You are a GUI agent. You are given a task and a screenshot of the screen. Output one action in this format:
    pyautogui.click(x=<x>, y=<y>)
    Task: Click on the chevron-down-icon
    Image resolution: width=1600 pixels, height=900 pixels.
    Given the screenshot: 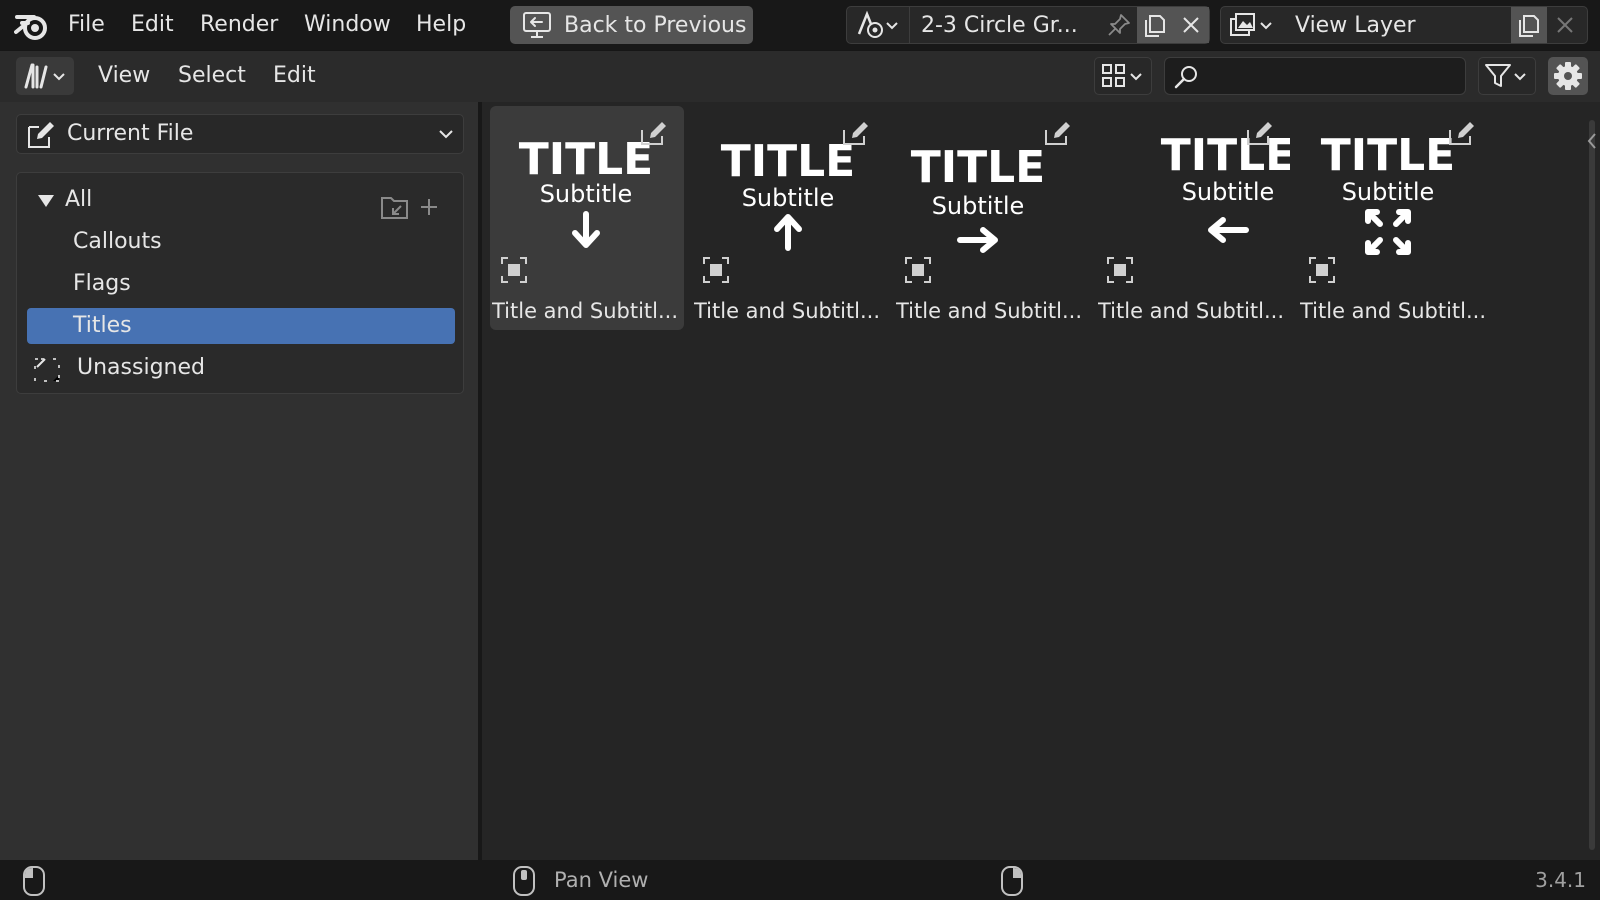 What is the action you would take?
    pyautogui.click(x=446, y=134)
    